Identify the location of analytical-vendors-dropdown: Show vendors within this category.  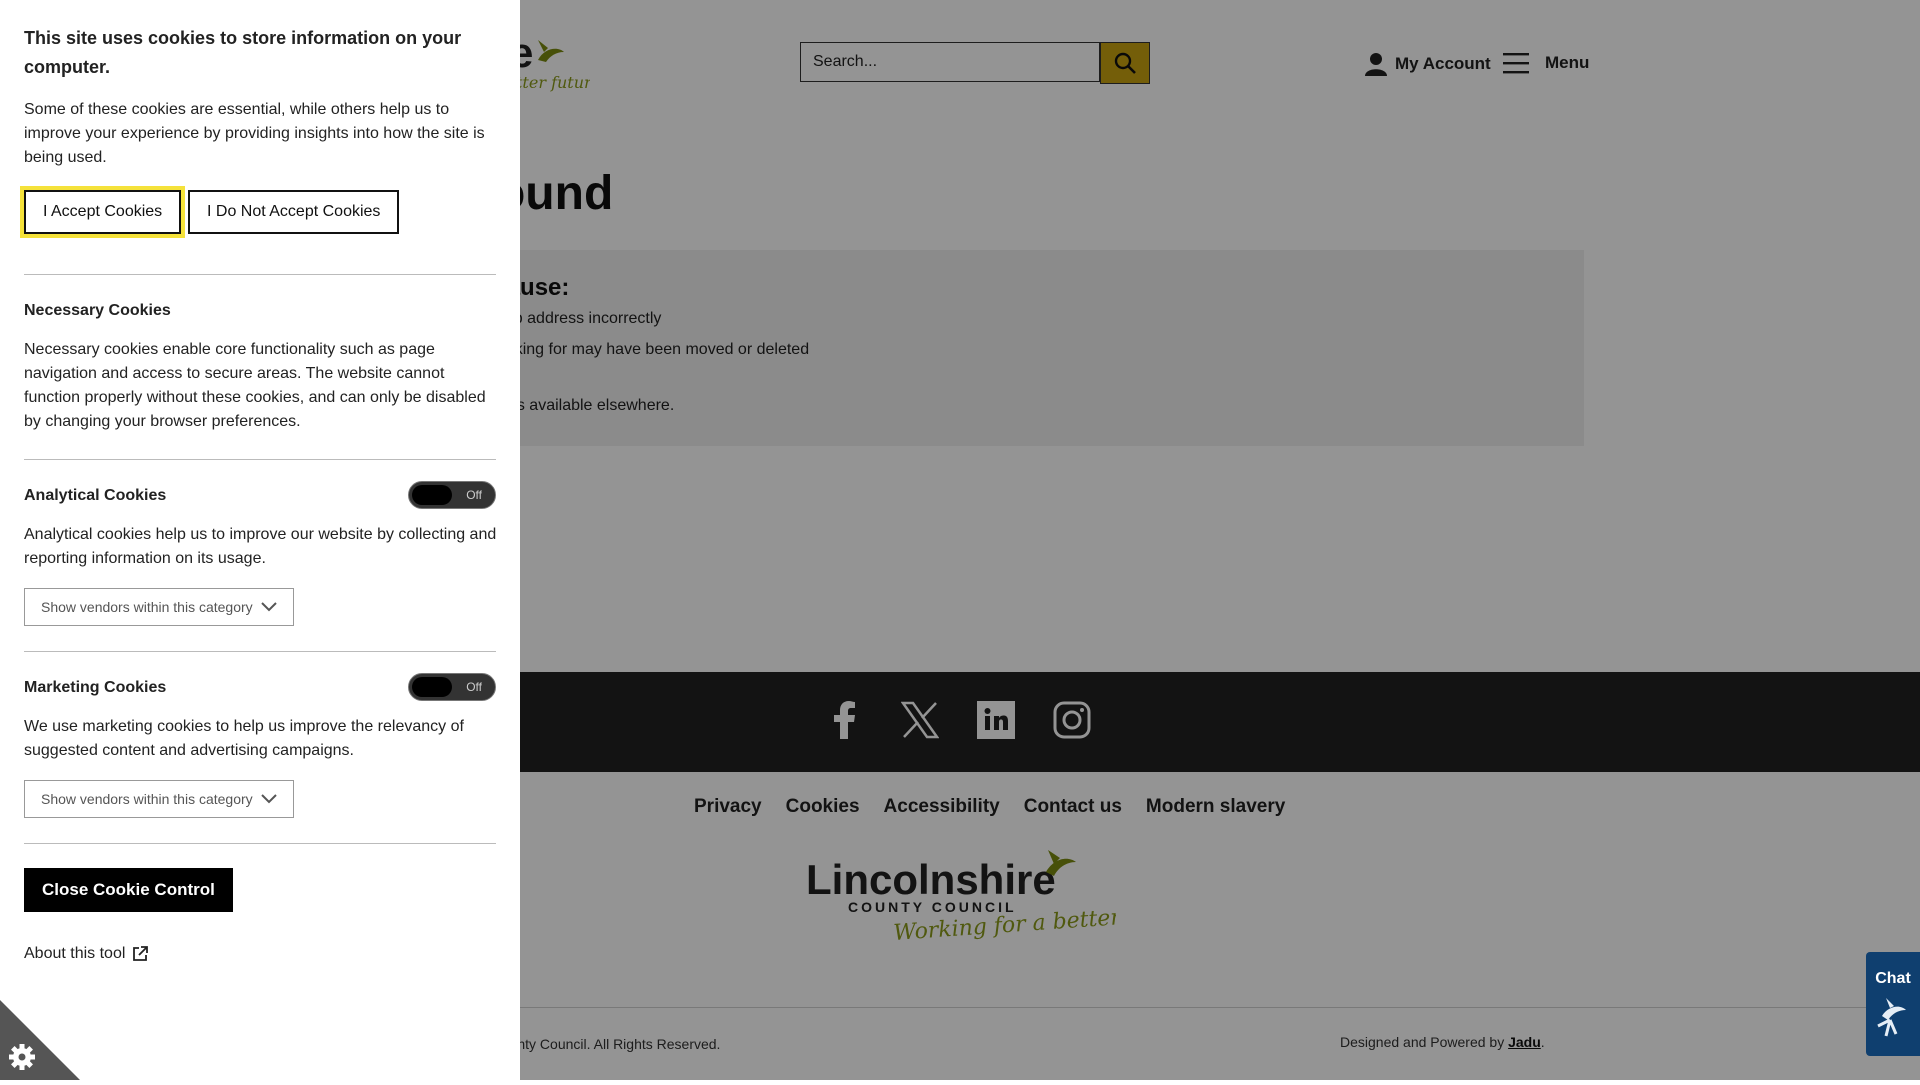
(159, 607).